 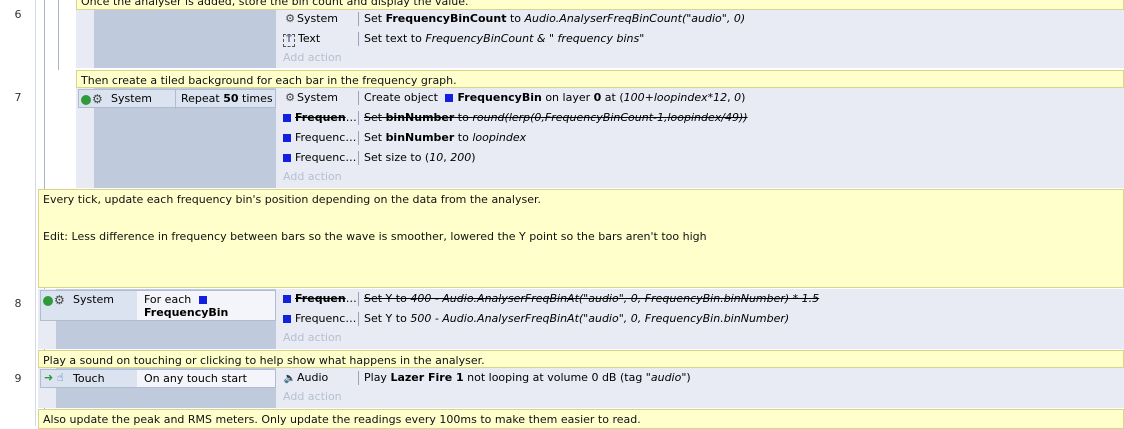 What do you see at coordinates (395, 38) in the screenshot?
I see `action-text-part: Set text to` at bounding box center [395, 38].